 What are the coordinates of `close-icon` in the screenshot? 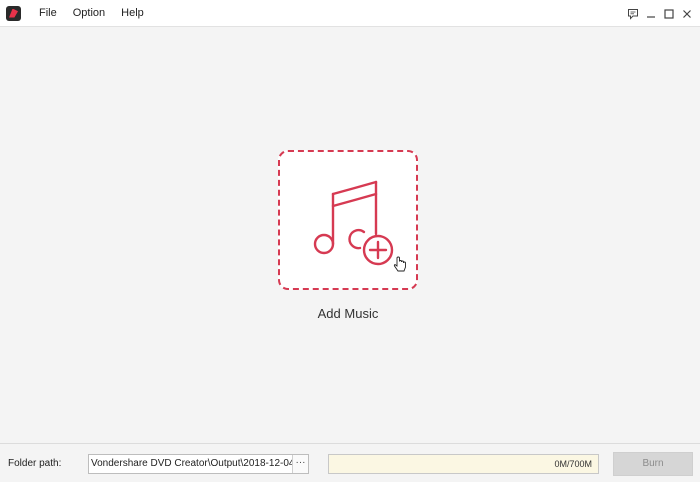 It's located at (687, 14).